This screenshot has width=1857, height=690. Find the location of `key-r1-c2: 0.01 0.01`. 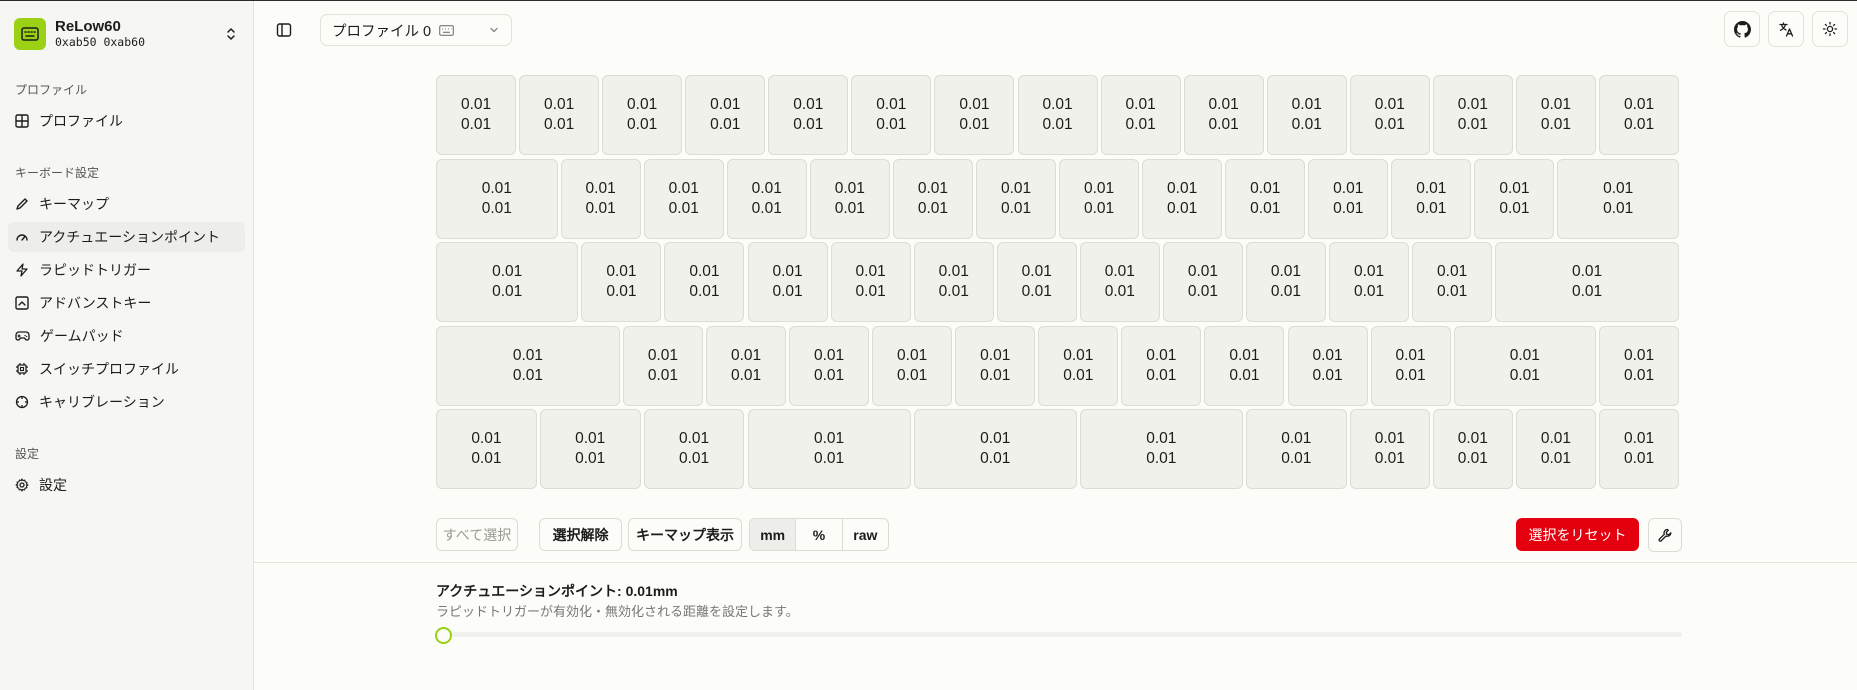

key-r1-c2: 0.01 0.01 is located at coordinates (683, 198).